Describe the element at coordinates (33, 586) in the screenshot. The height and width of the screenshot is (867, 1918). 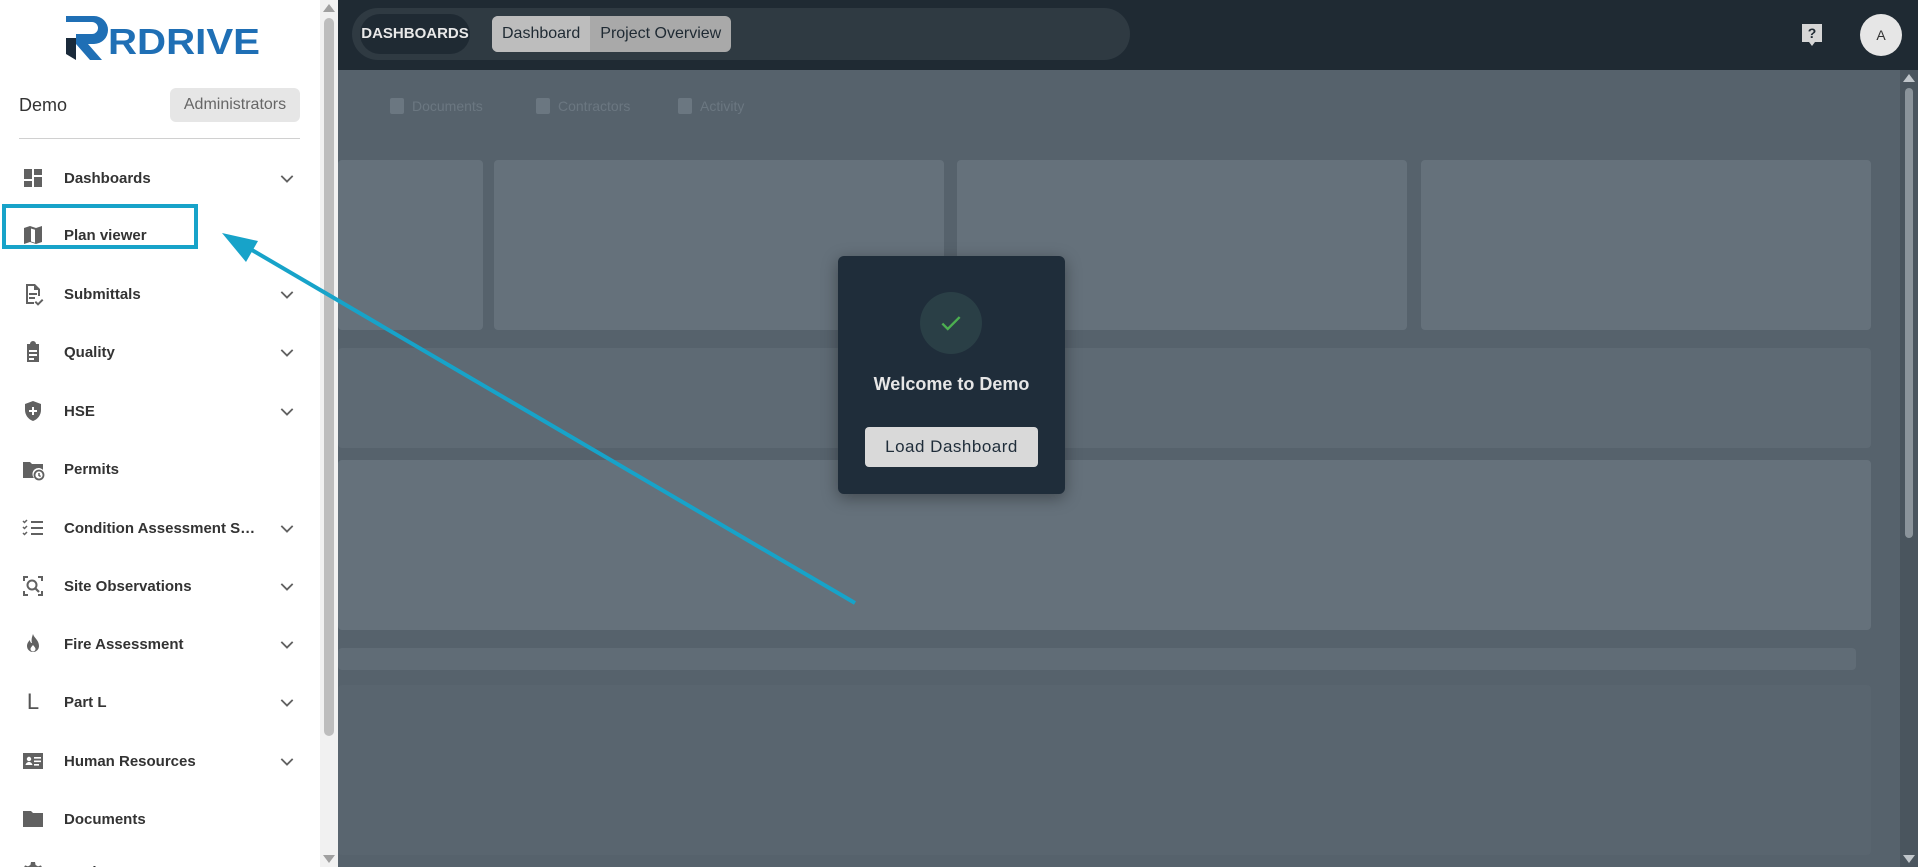
I see `zoom-scan-icon` at that location.